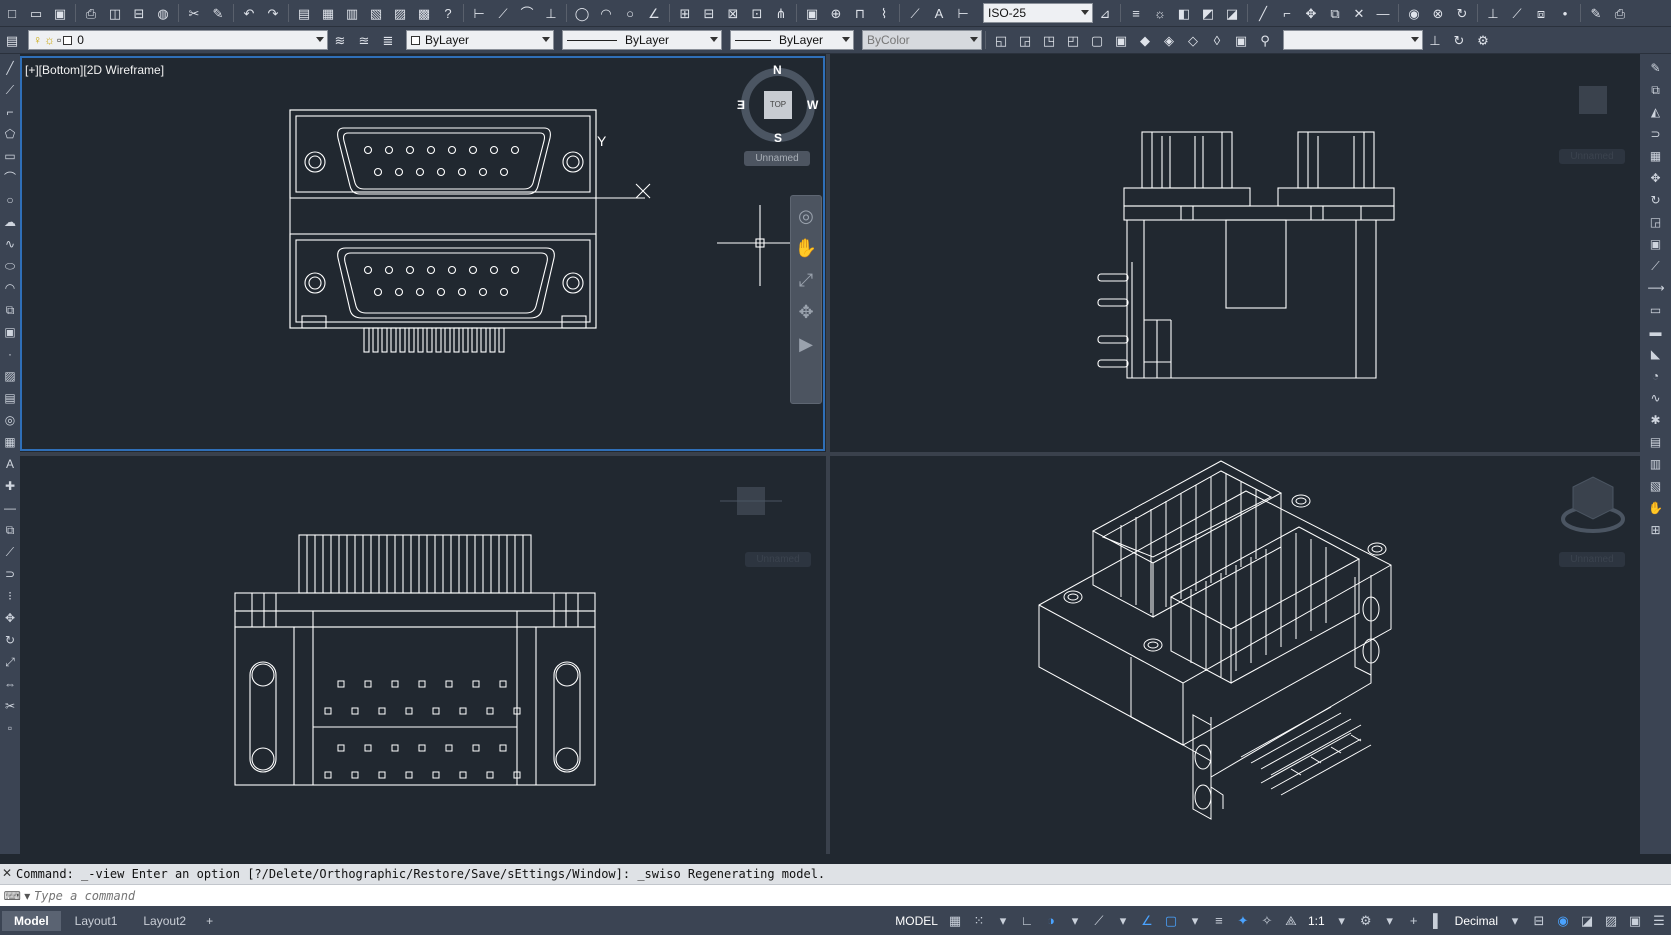 This screenshot has height=935, width=1671. Describe the element at coordinates (1656, 420) in the screenshot. I see `explode-icon: ✱` at that location.